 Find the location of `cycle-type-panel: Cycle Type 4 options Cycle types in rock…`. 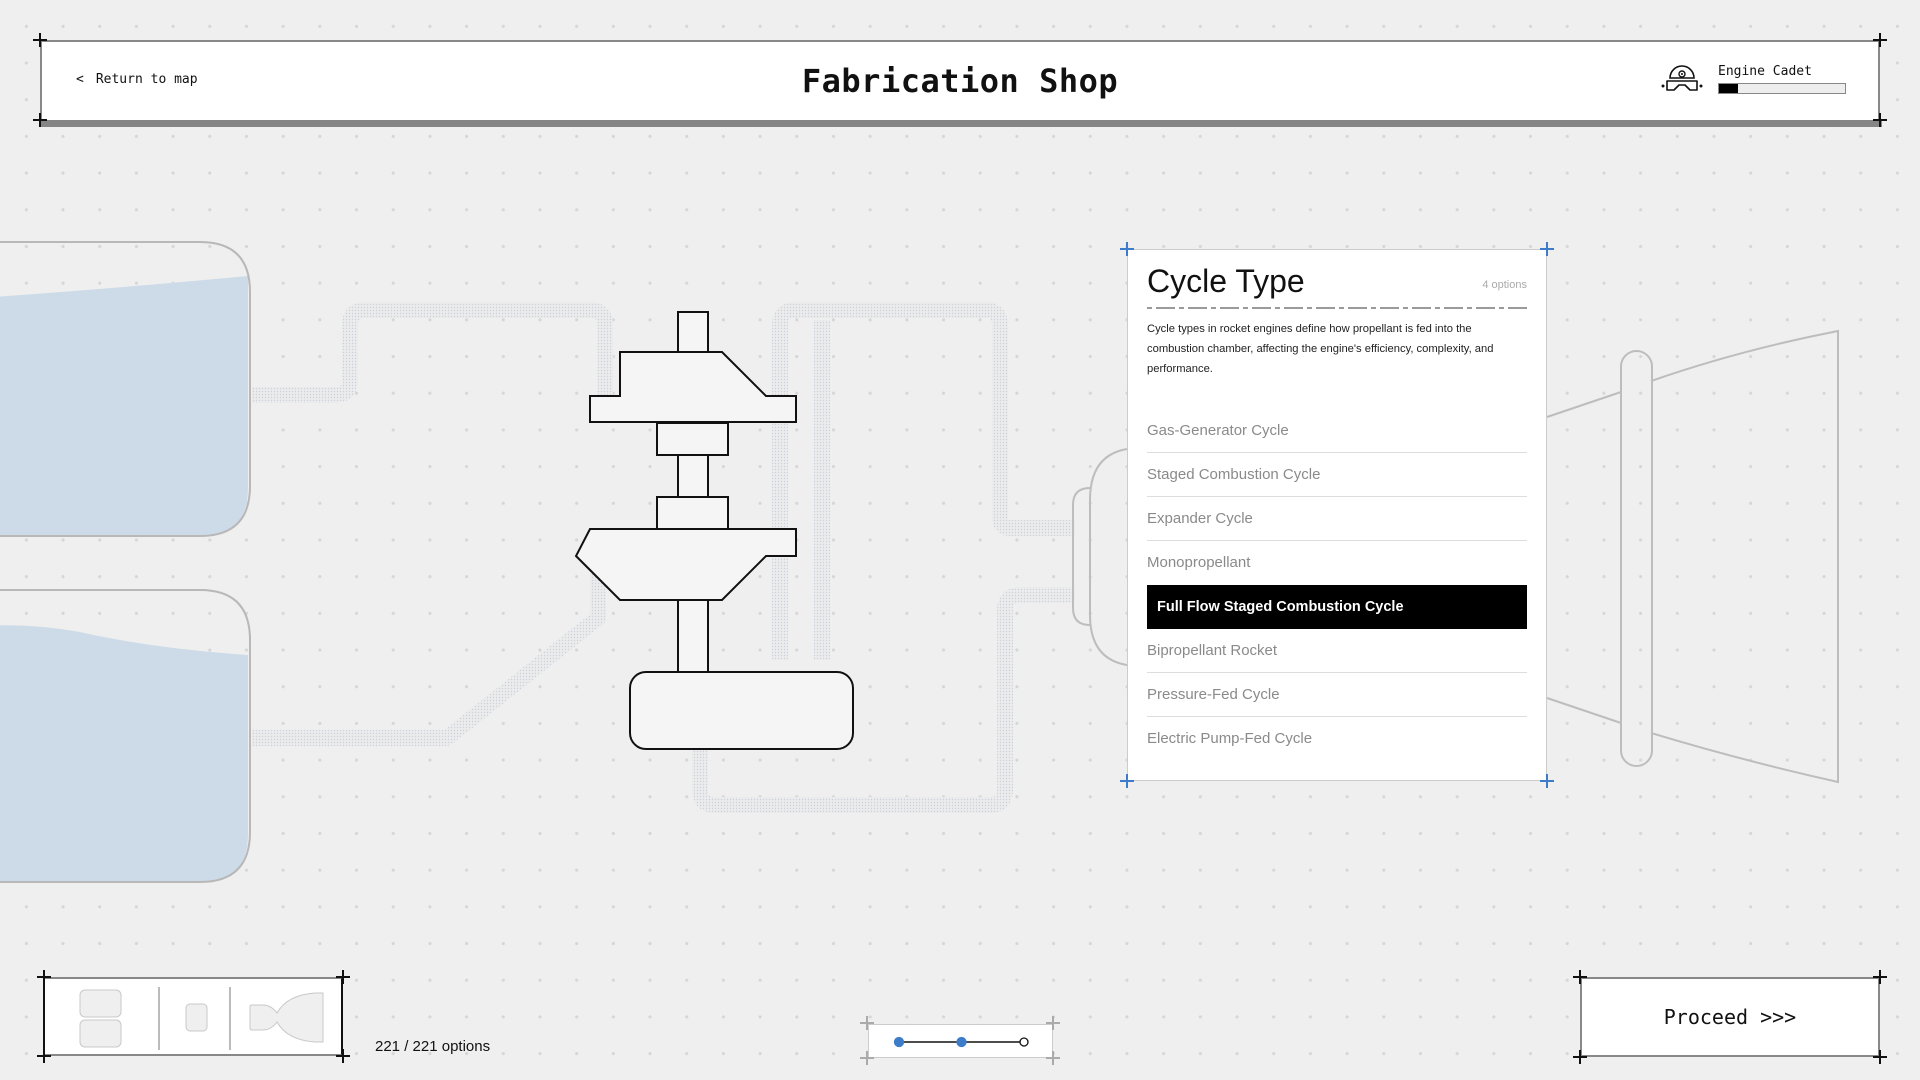

cycle-type-panel: Cycle Type 4 options Cycle types in rock… is located at coordinates (1337, 515).